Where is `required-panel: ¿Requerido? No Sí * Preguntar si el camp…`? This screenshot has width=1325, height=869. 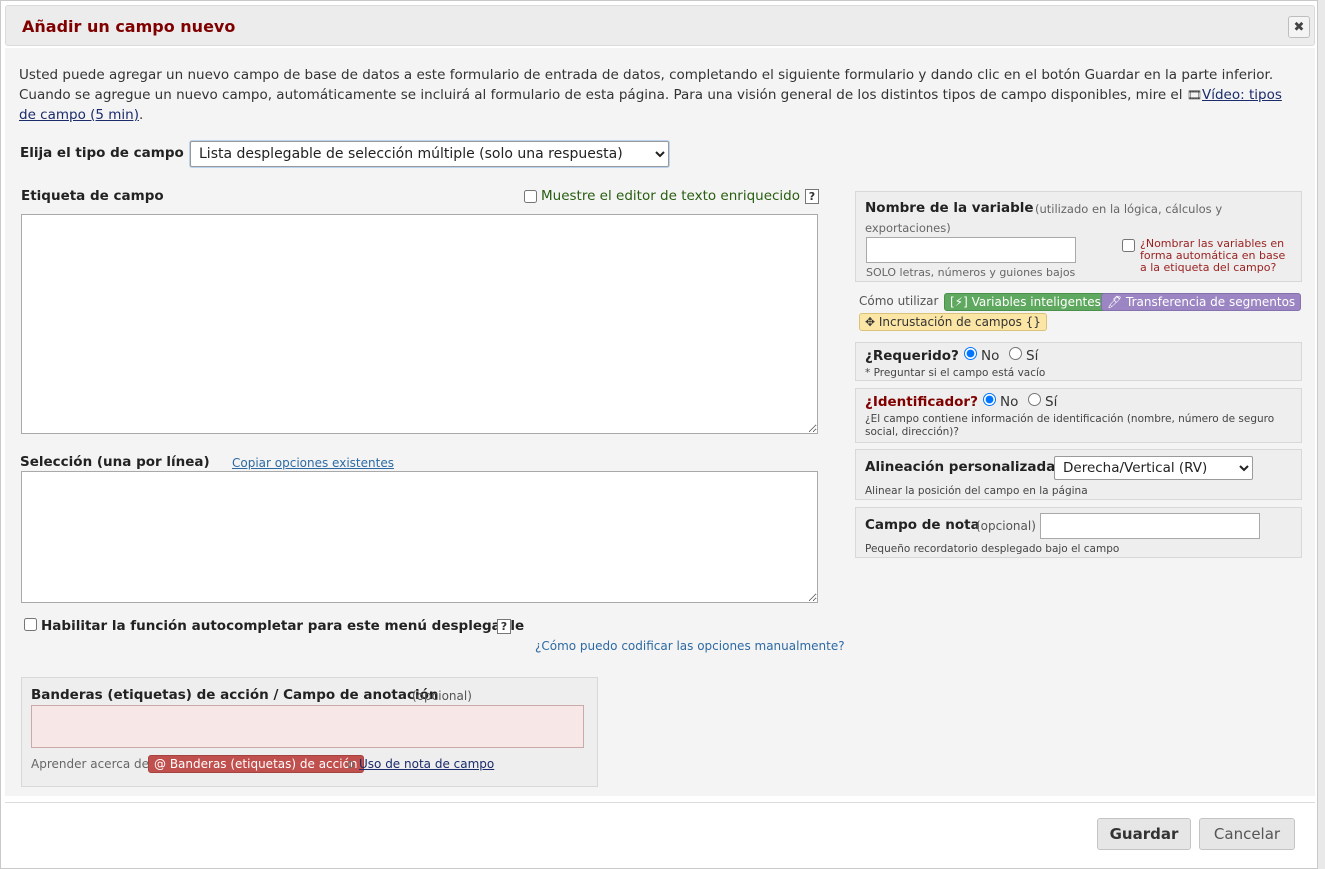 required-panel: ¿Requerido? No Sí * Preguntar si el camp… is located at coordinates (1078, 361).